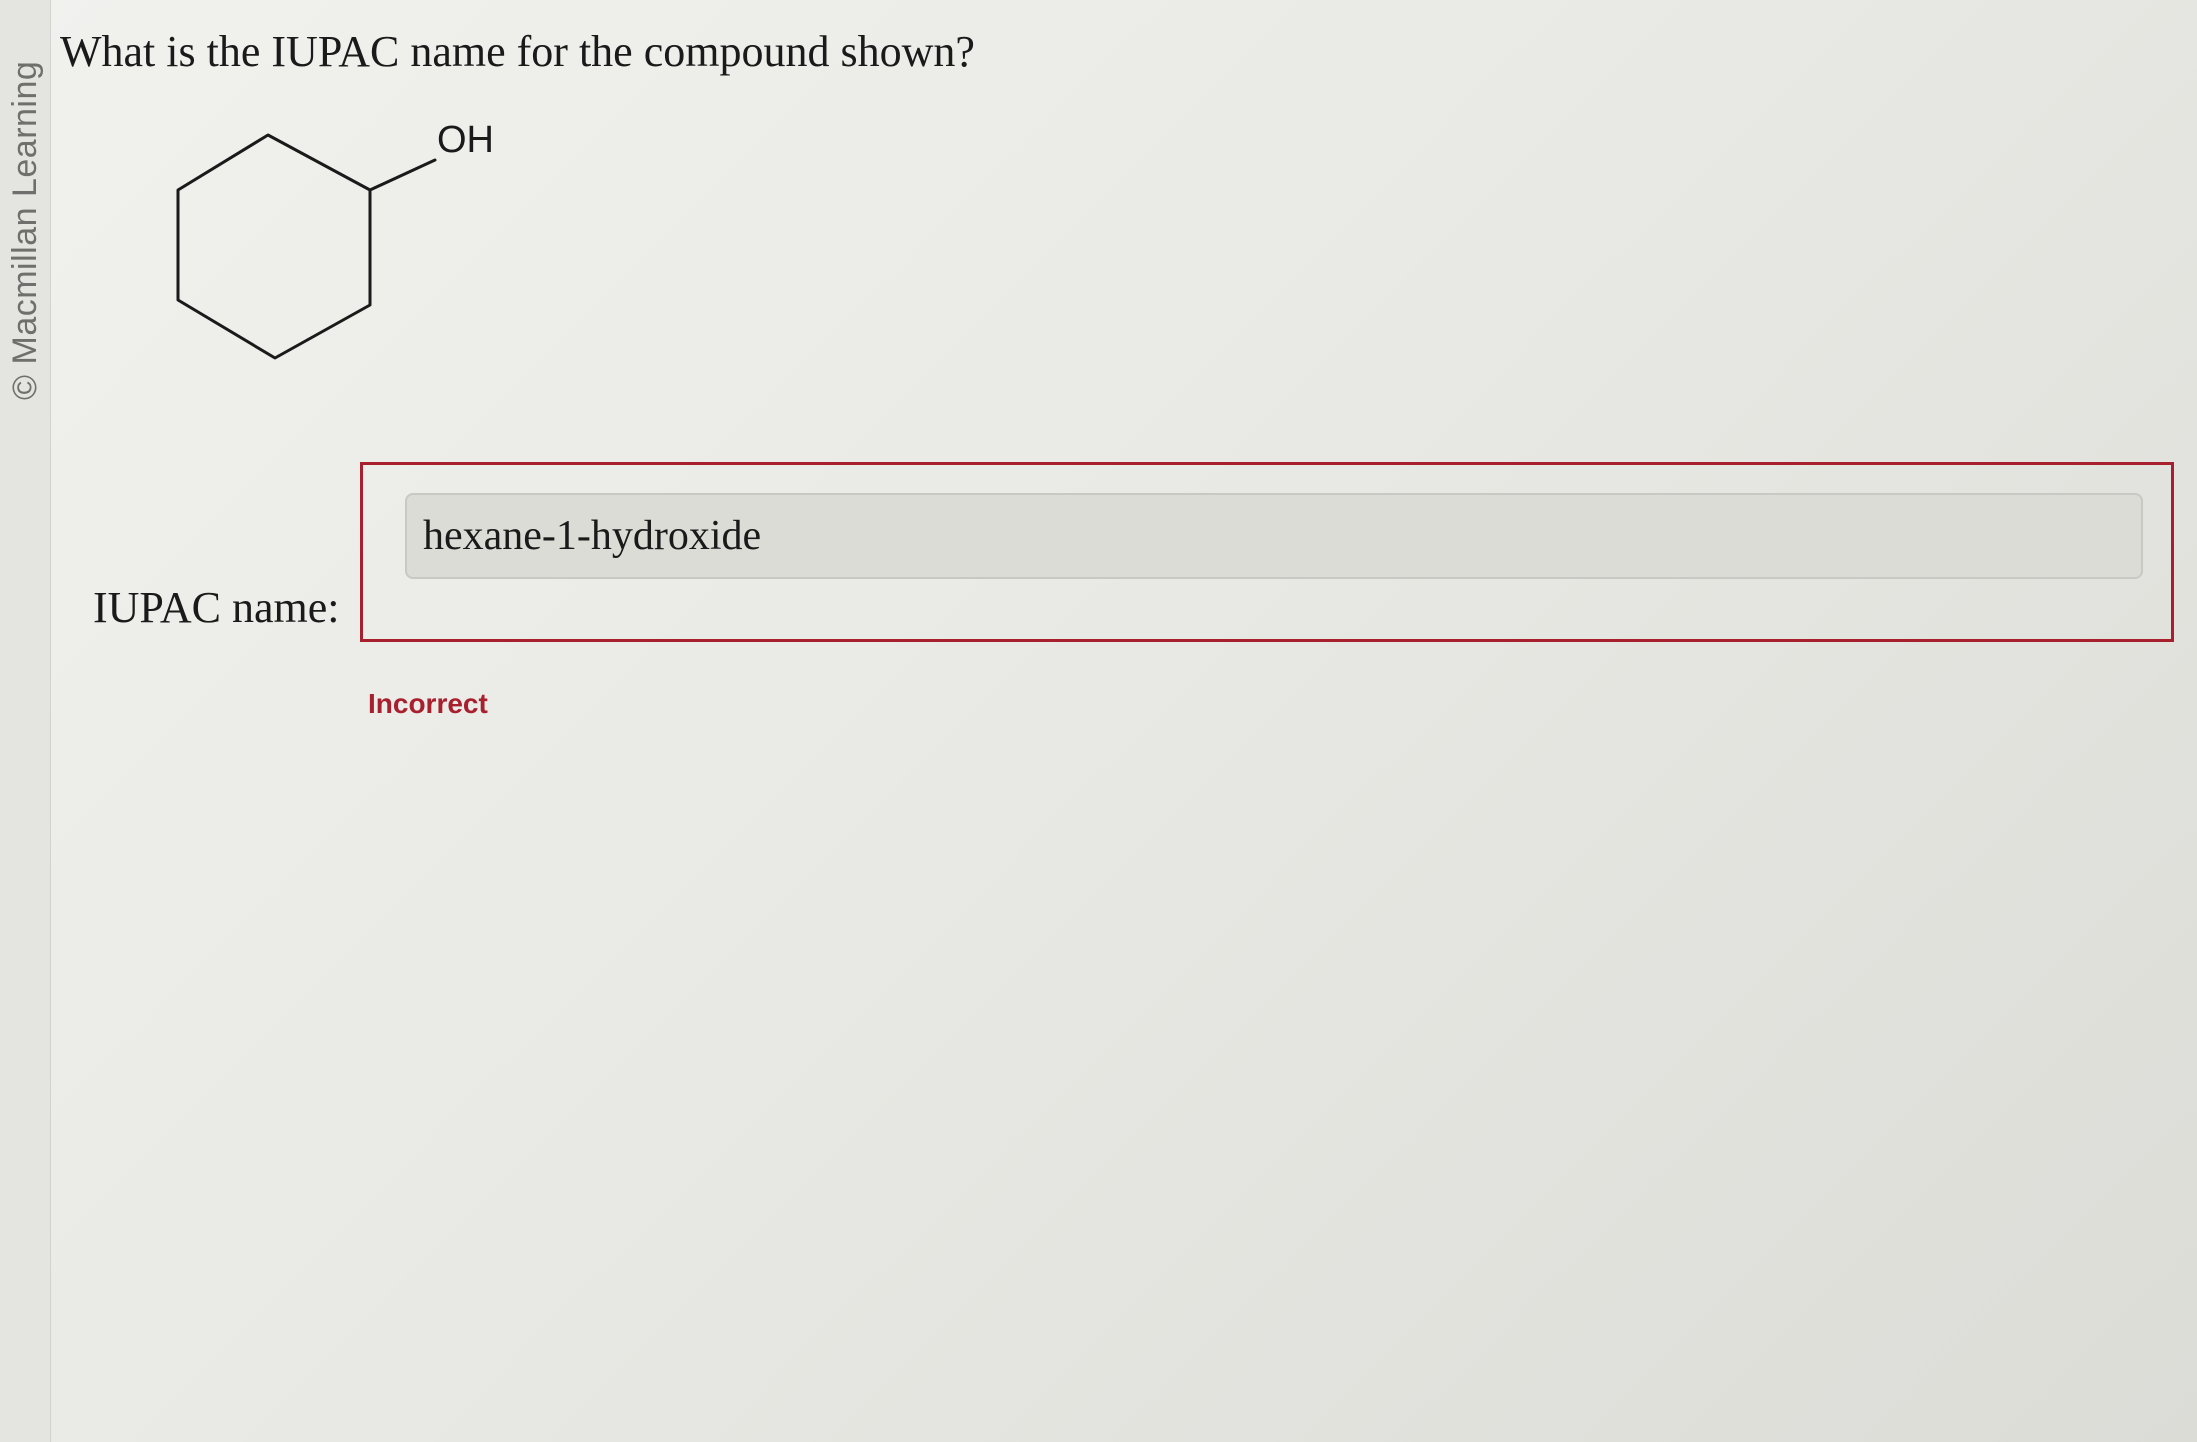 Image resolution: width=2197 pixels, height=1442 pixels. I want to click on hydroxyl-bond, so click(402, 175).